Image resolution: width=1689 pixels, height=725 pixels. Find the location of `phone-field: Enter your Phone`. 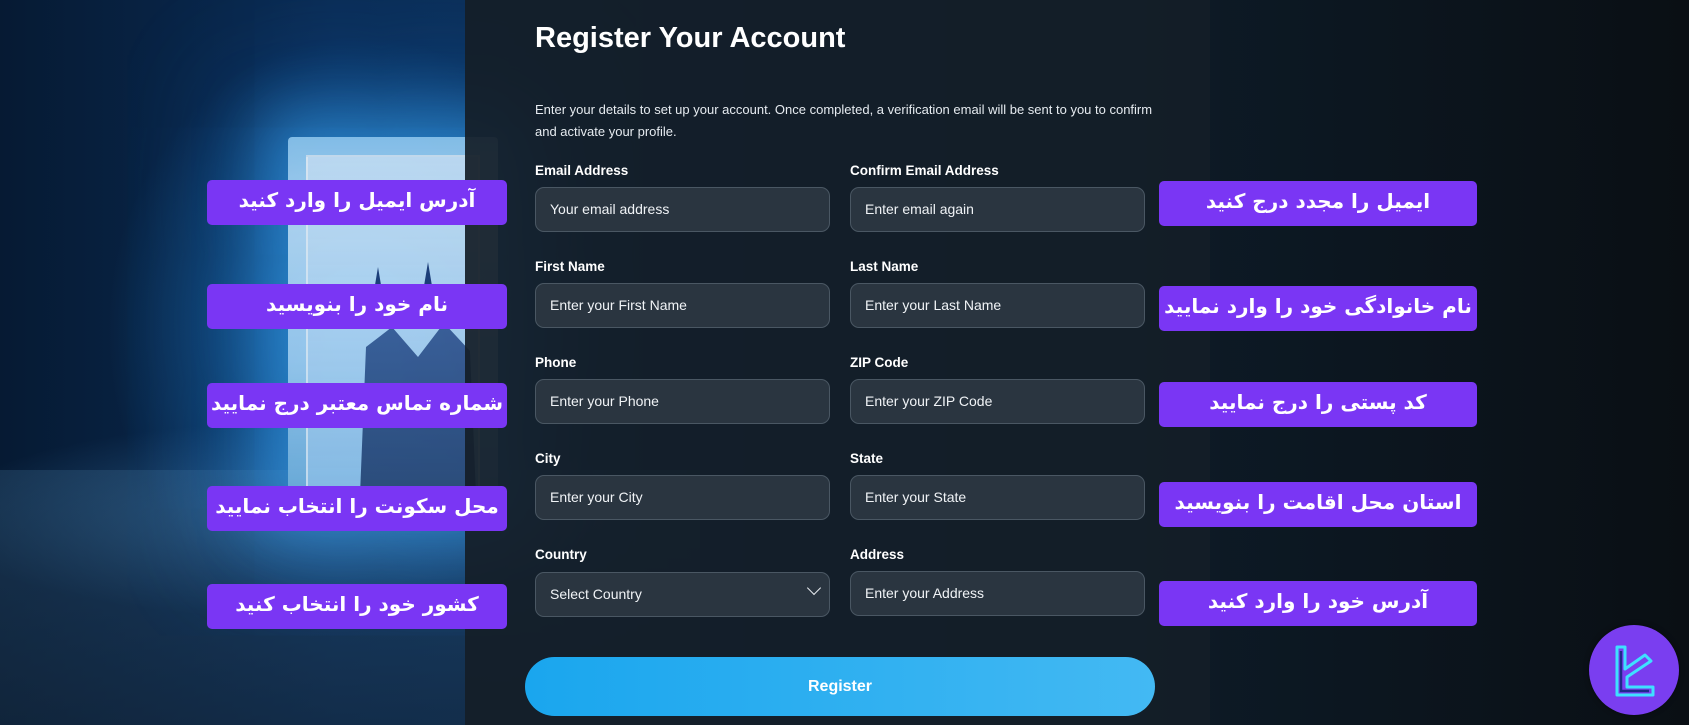

phone-field: Enter your Phone is located at coordinates (682, 401).